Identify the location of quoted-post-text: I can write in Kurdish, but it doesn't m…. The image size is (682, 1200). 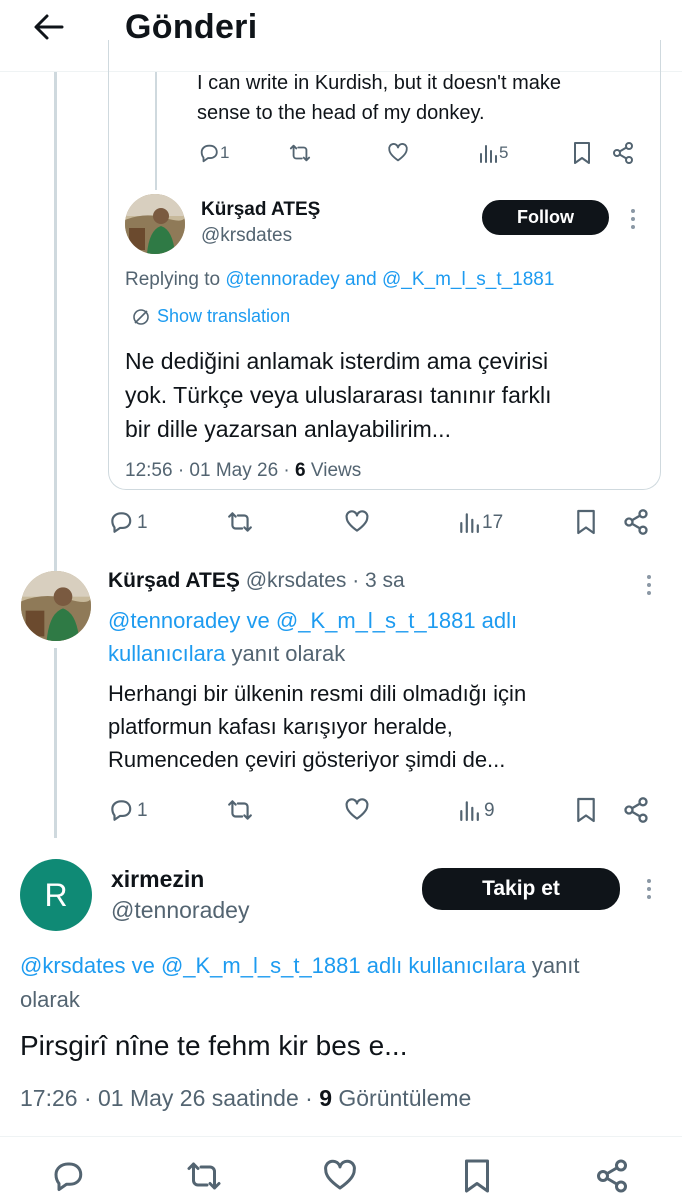
(379, 98).